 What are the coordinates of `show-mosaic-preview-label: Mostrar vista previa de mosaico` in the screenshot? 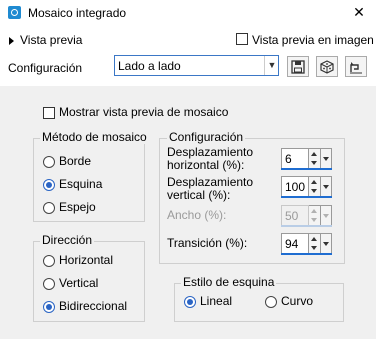 It's located at (143, 112).